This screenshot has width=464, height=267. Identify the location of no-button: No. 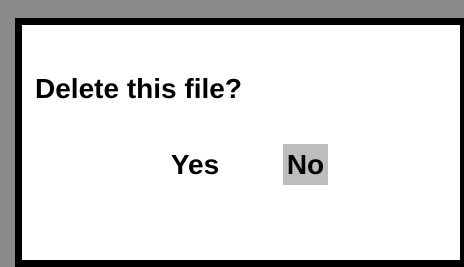
(305, 164).